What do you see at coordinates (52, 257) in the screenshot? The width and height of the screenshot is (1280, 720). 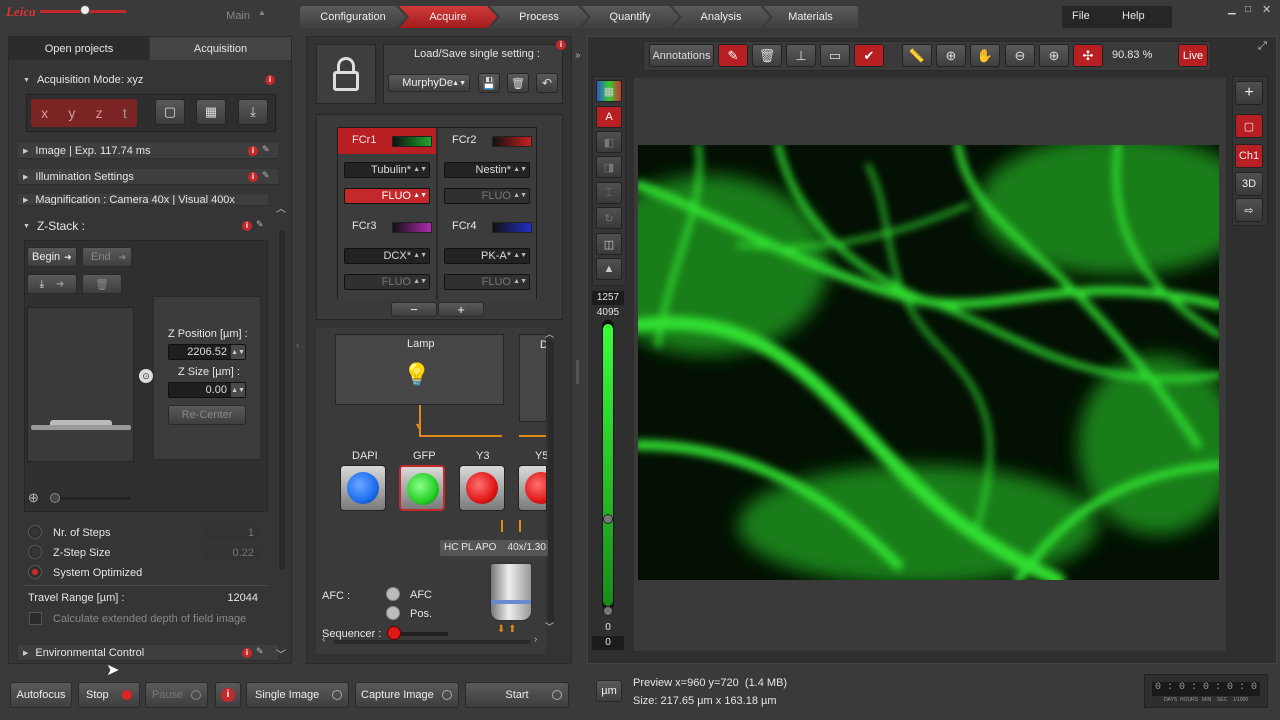 I see `begin-button: Begin ➜` at bounding box center [52, 257].